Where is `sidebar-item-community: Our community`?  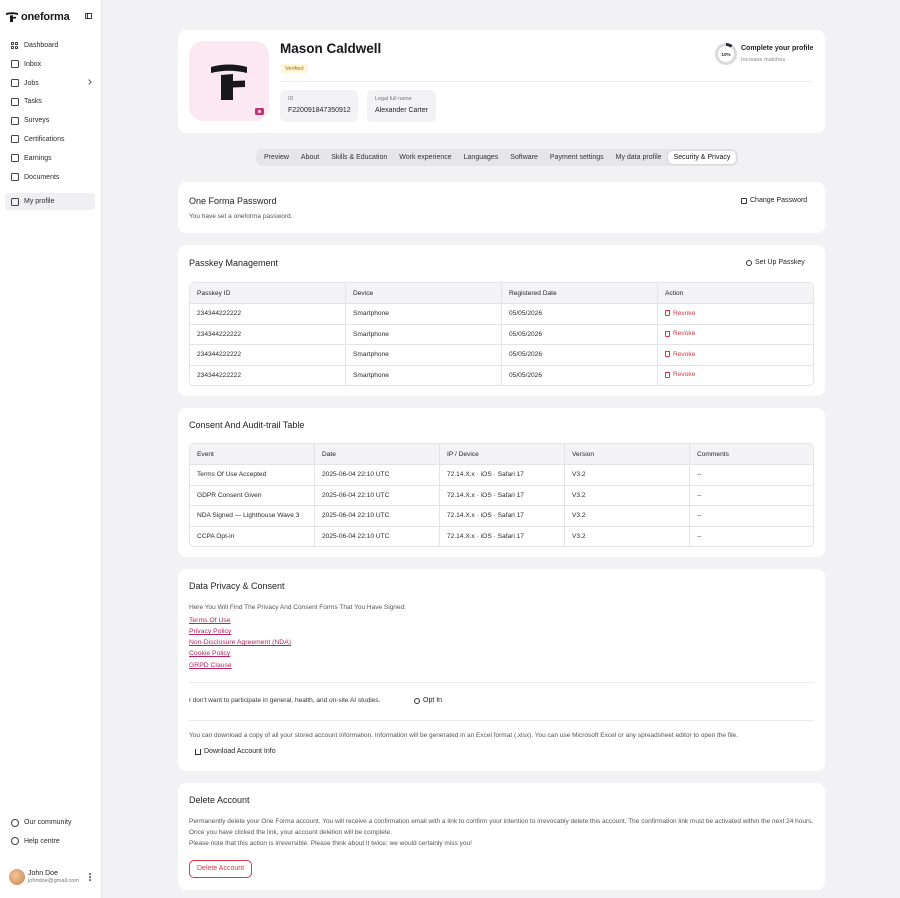 sidebar-item-community: Our community is located at coordinates (50, 822).